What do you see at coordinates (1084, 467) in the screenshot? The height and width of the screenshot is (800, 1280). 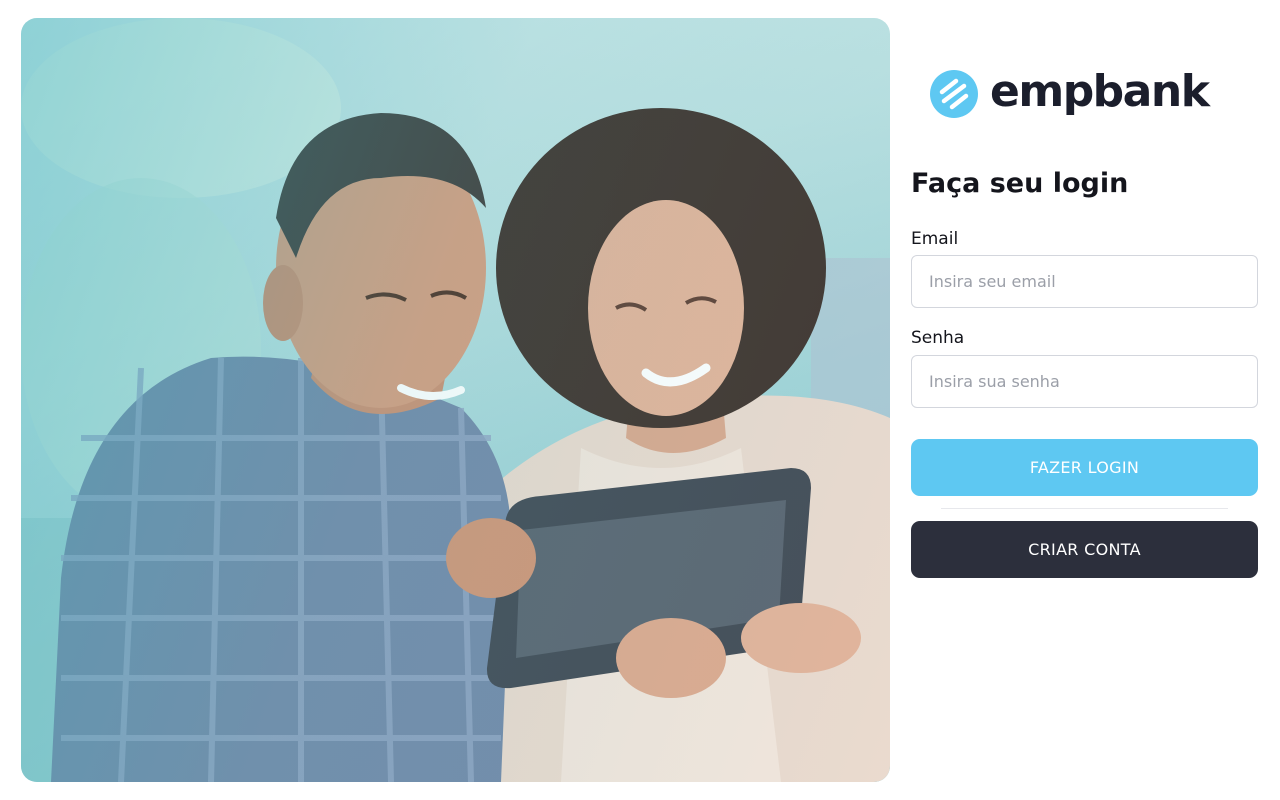 I see `login-button: FAZER LOGIN` at bounding box center [1084, 467].